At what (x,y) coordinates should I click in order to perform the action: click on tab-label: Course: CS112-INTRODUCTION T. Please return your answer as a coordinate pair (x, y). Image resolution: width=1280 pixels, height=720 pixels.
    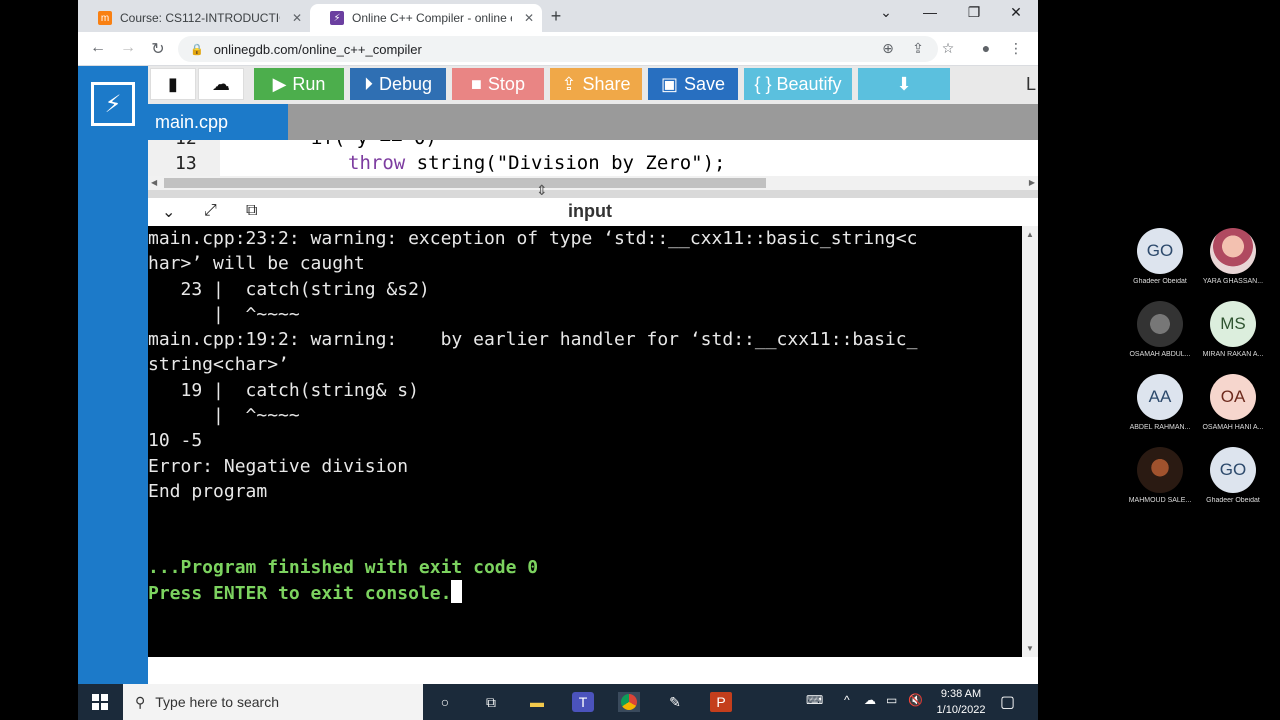
    Looking at the image, I should click on (200, 18).